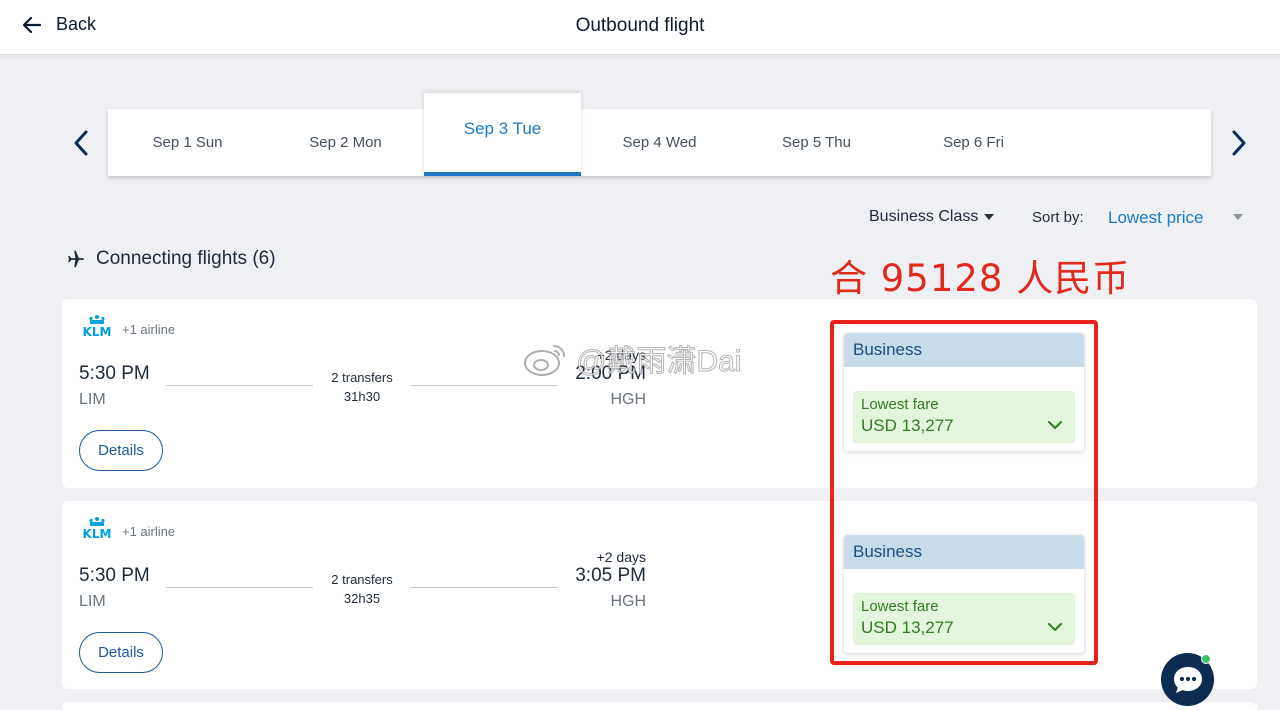 This screenshot has width=1280, height=710. I want to click on airplane-icon, so click(76, 259).